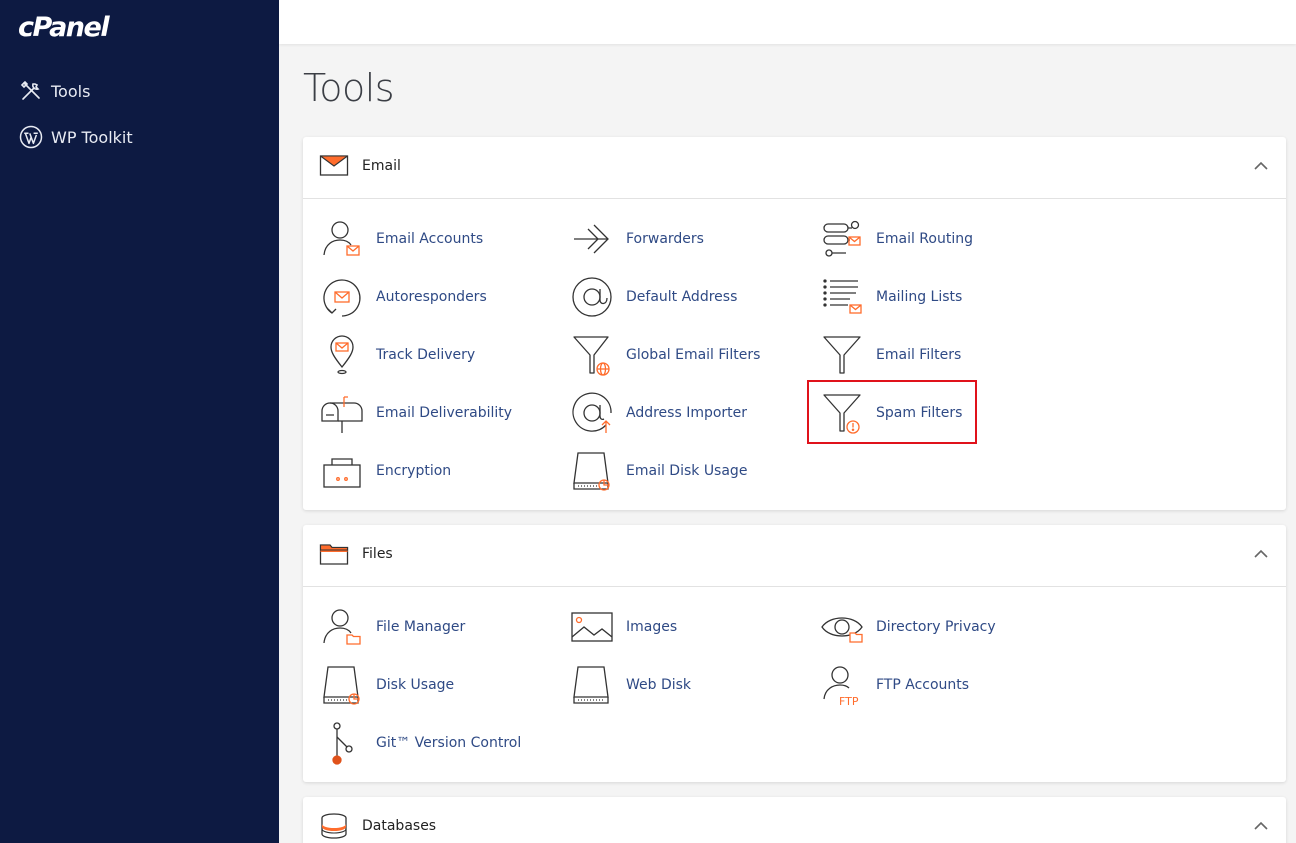  I want to click on directory-privacy-link: Directory Privacy, so click(908, 627).